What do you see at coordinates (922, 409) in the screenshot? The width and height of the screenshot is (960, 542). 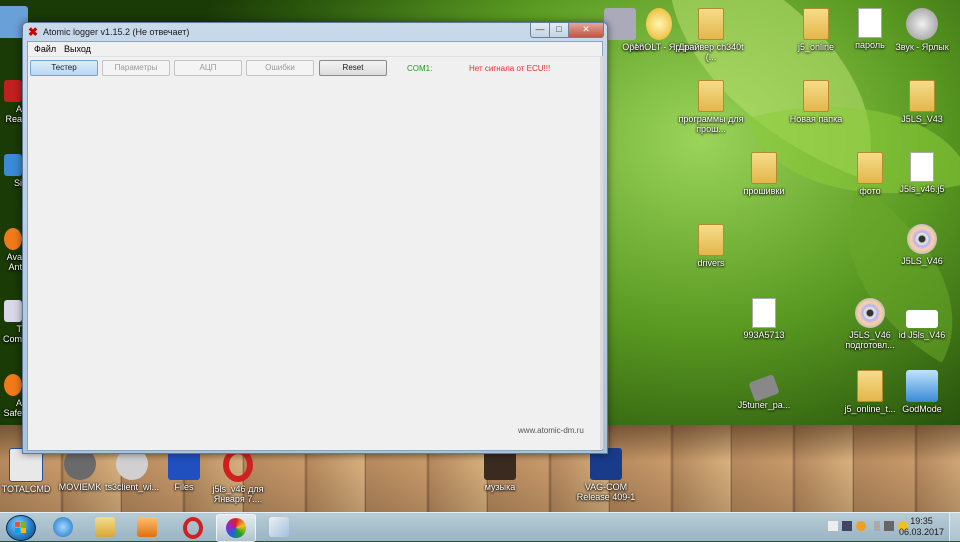 I see `icon-label: GodMode` at bounding box center [922, 409].